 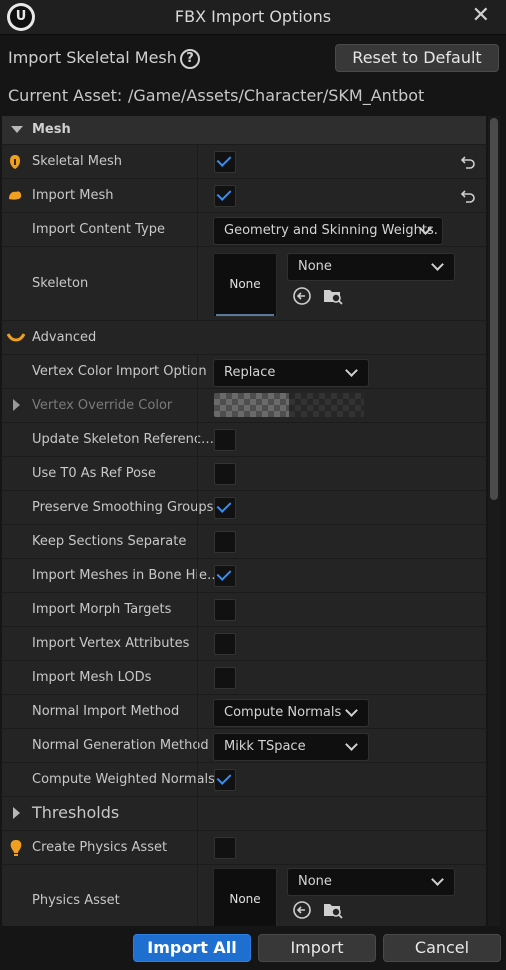 I want to click on row-import-morph-targets: Import Morph Targets, so click(x=244, y=610).